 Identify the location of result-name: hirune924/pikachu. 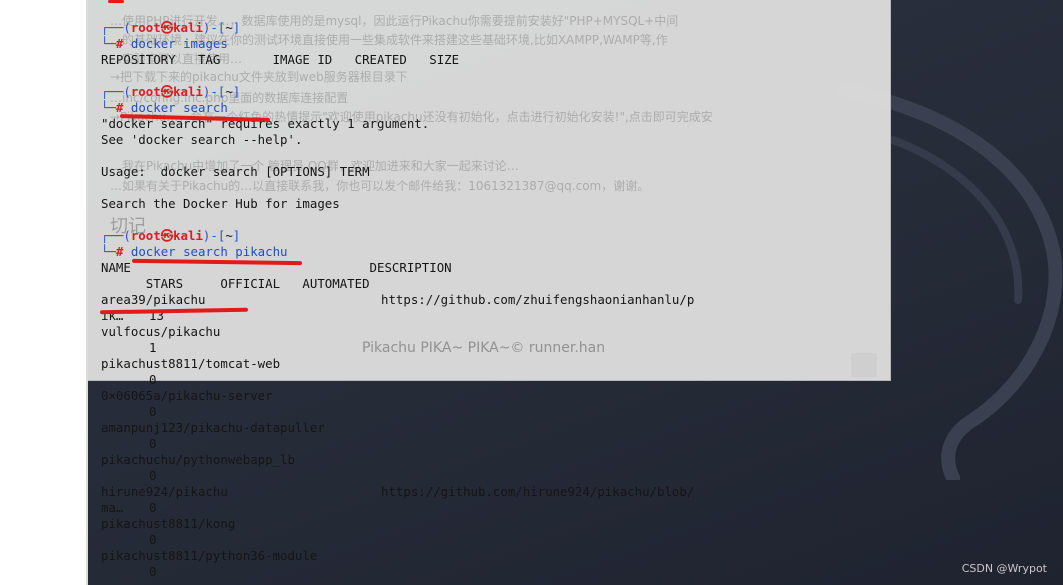
(164, 491).